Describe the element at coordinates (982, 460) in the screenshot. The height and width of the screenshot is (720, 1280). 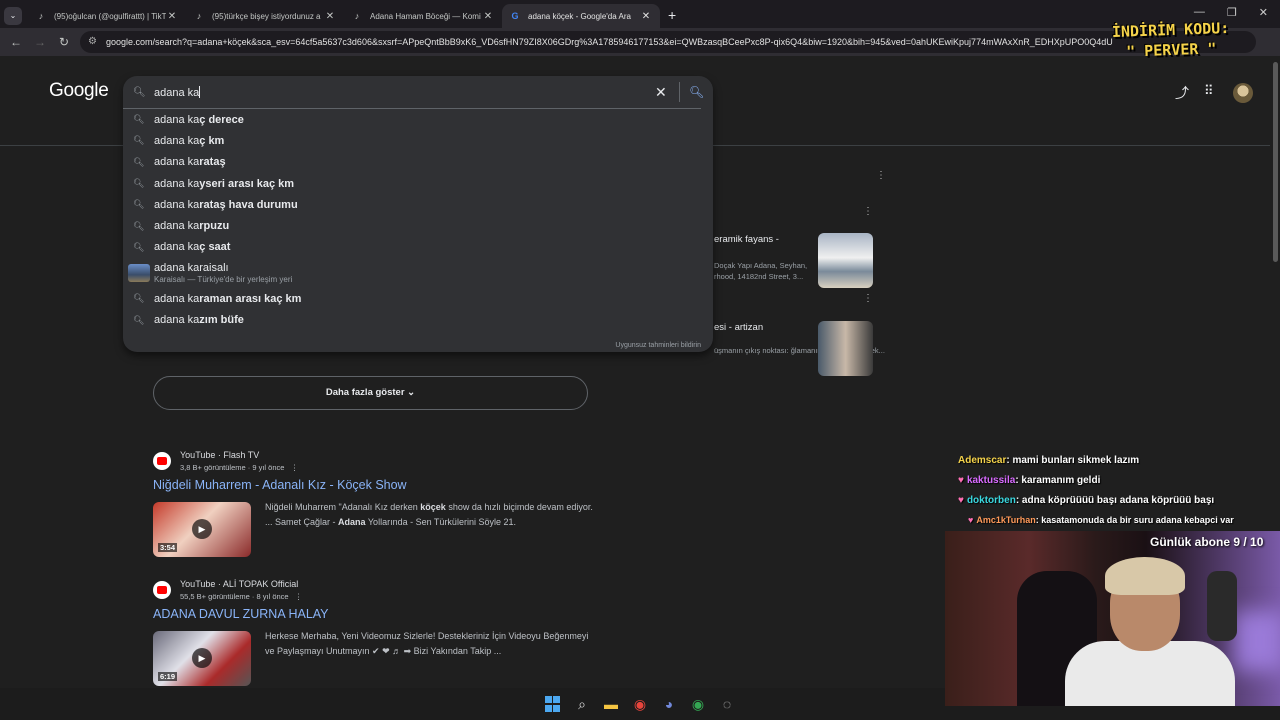
I see `chat-username: Ademscar` at that location.